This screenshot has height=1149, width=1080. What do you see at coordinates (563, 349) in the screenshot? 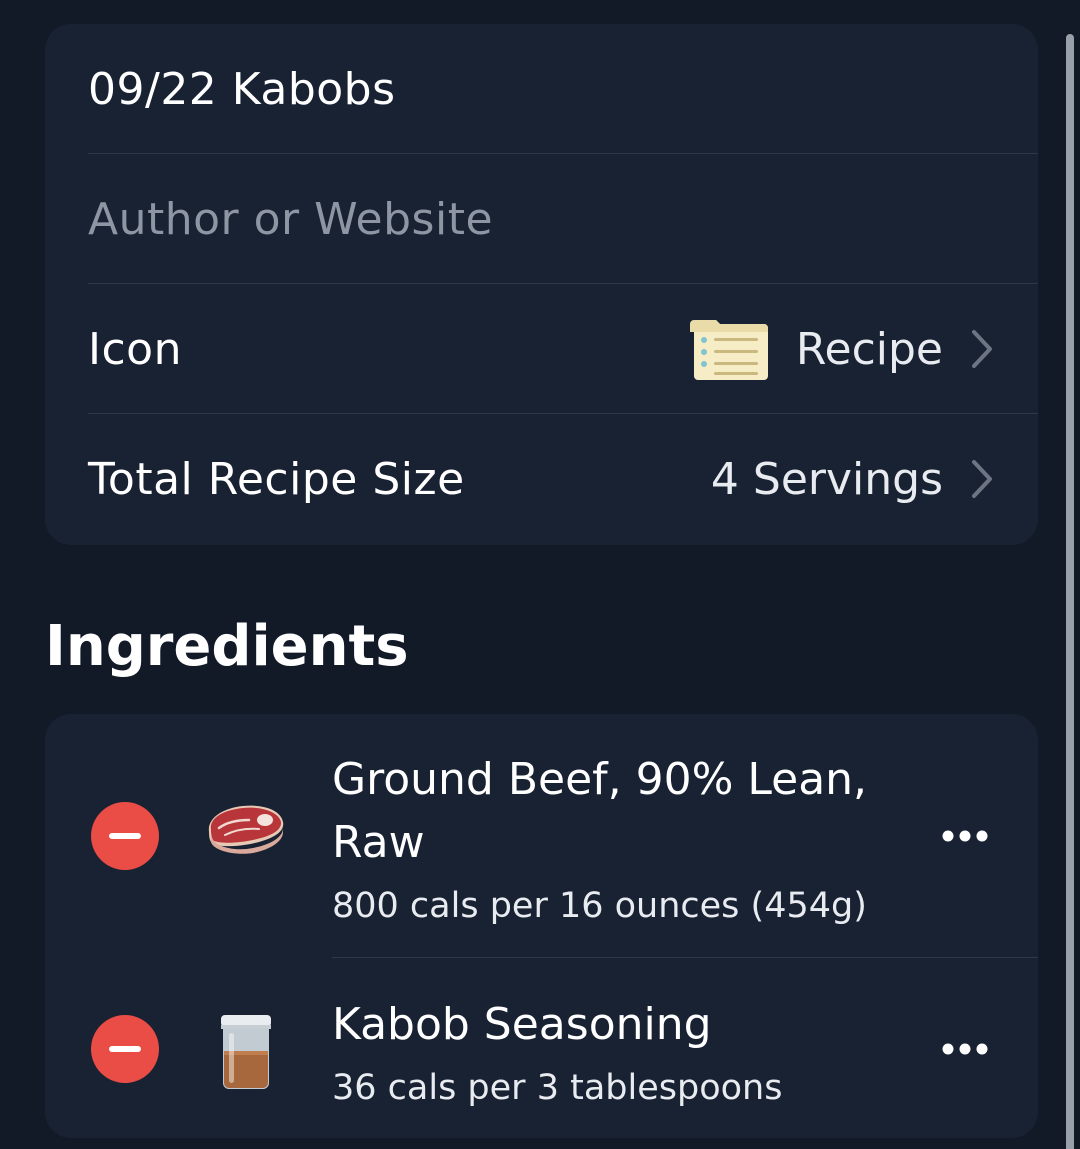
I see `icon-row: Icon Recipe` at bounding box center [563, 349].